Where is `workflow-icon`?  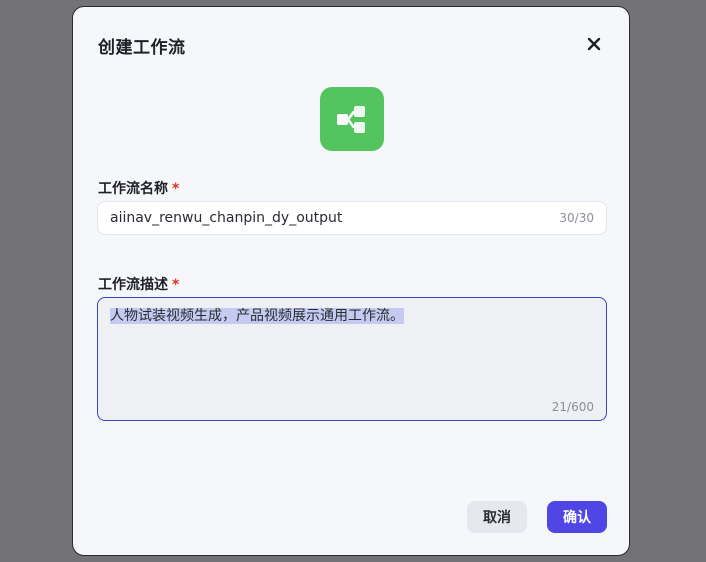 workflow-icon is located at coordinates (352, 119).